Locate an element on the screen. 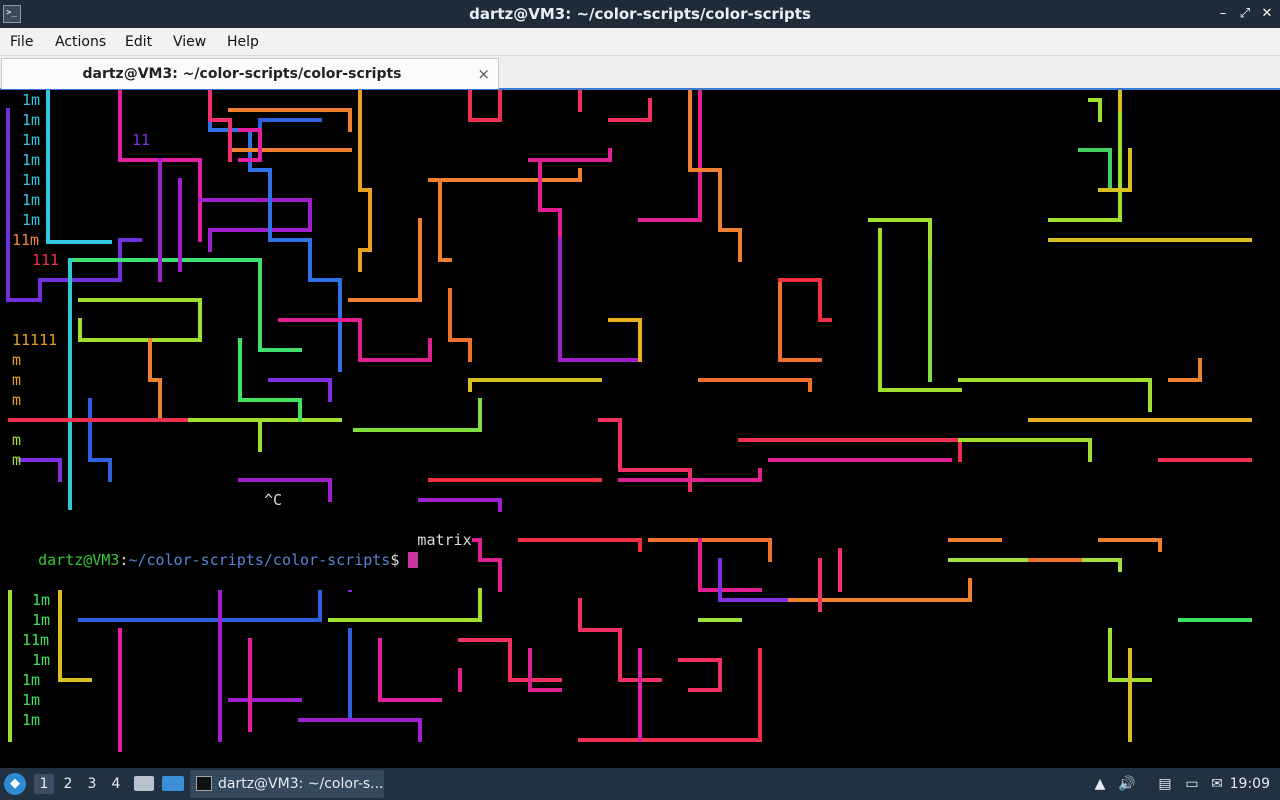 This screenshot has height=800, width=1280. menu-edit: Edit is located at coordinates (138, 42).